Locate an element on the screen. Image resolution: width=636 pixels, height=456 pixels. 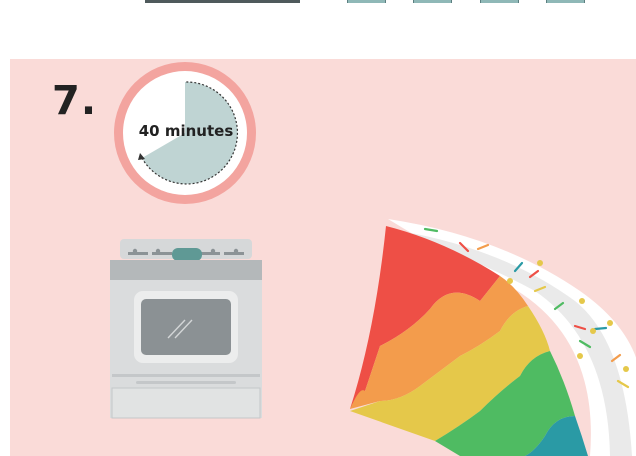
top-divider is located at coordinates (222, 1).